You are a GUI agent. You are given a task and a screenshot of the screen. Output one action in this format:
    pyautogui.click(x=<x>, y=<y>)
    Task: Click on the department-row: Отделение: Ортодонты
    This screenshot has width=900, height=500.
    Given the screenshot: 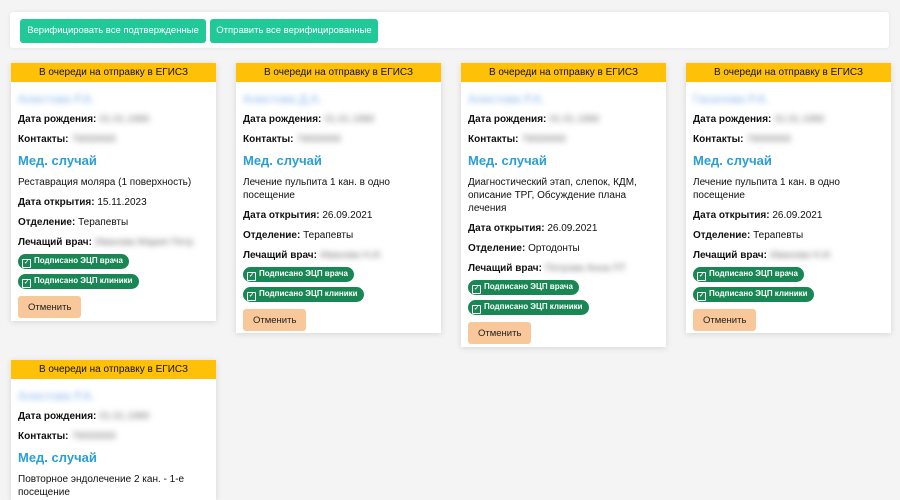 What is the action you would take?
    pyautogui.click(x=524, y=249)
    